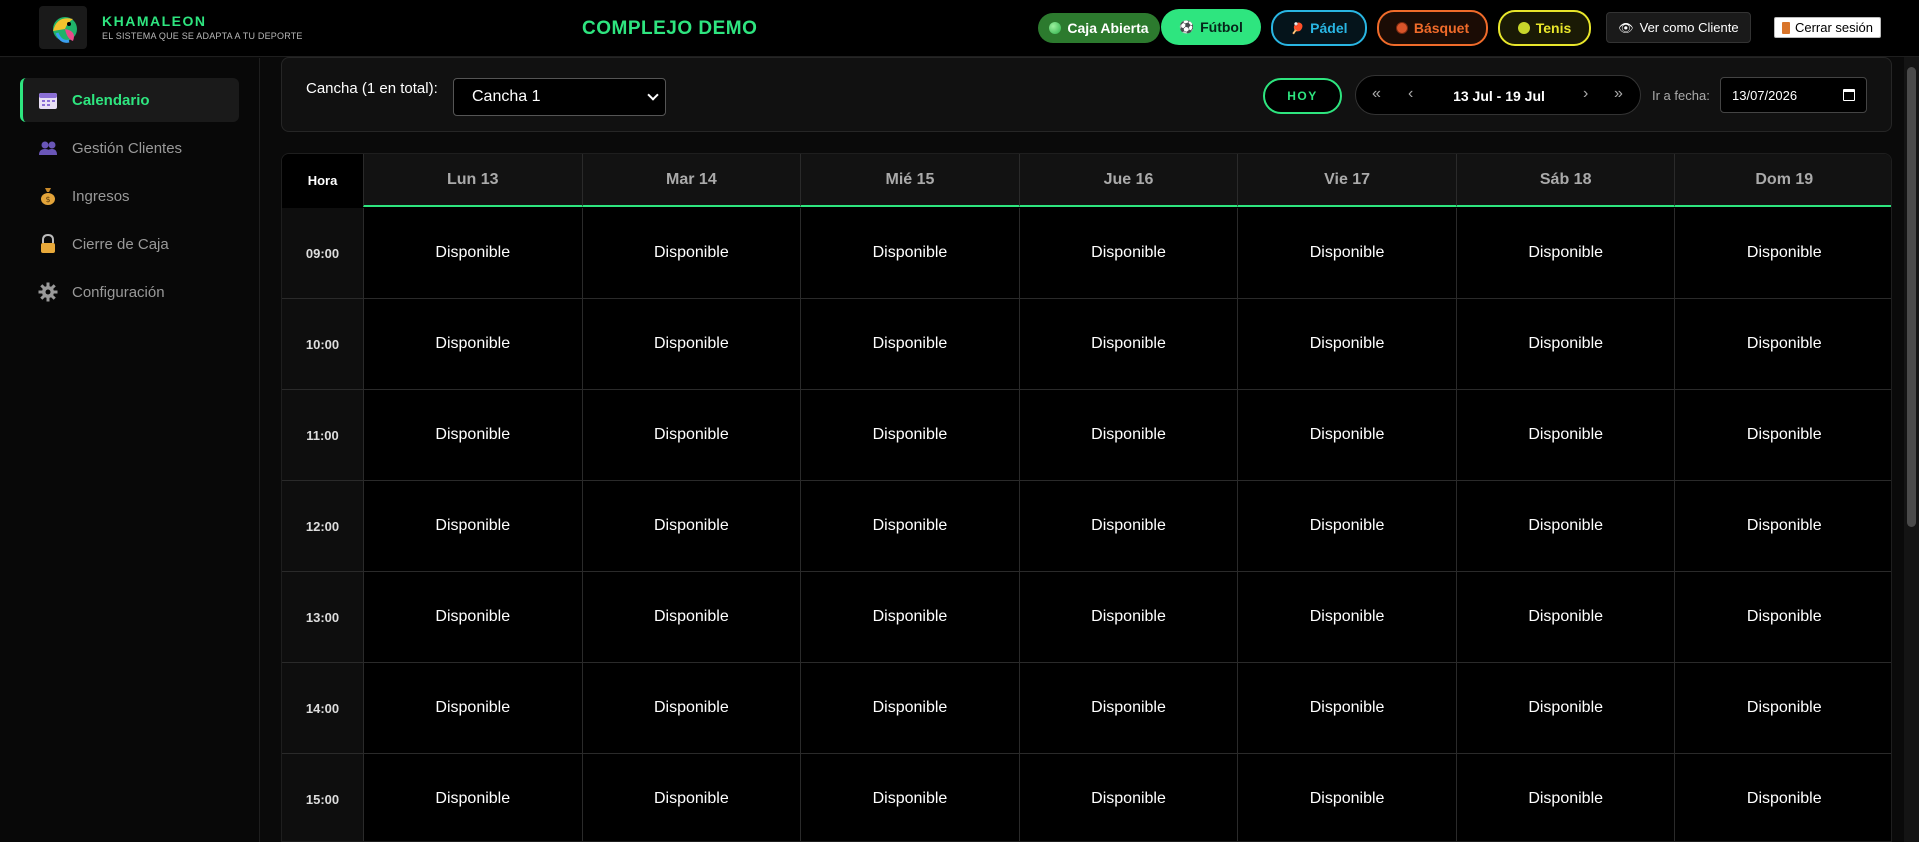 Image resolution: width=1919 pixels, height=842 pixels. What do you see at coordinates (1911, 297) in the screenshot?
I see `scrollbar-thumb` at bounding box center [1911, 297].